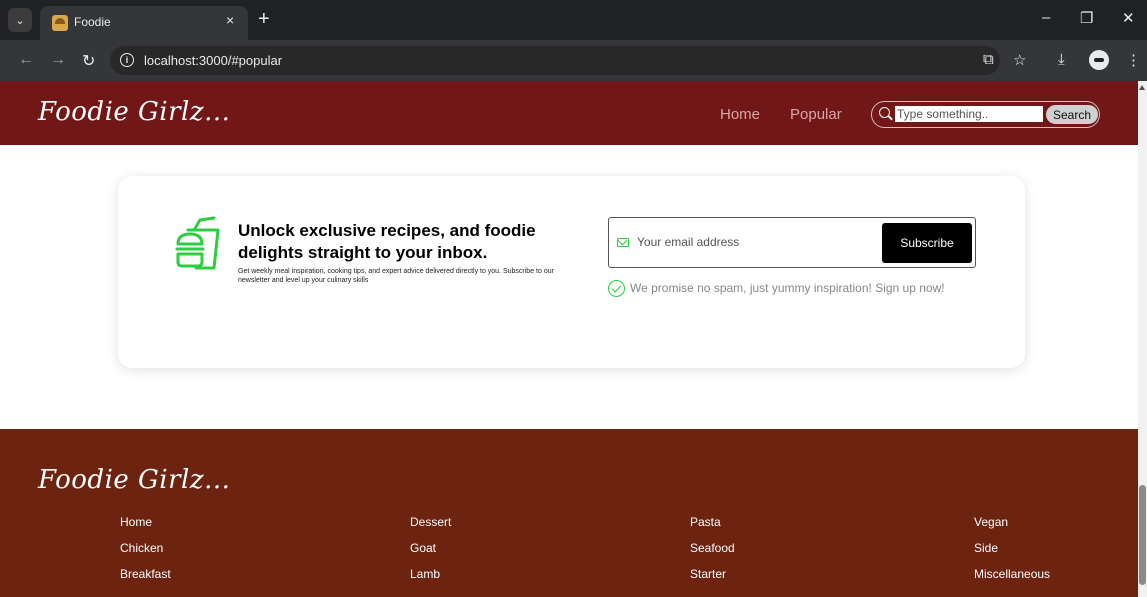 Image resolution: width=1147 pixels, height=597 pixels. What do you see at coordinates (127, 60) in the screenshot?
I see `site-info-icon: i` at bounding box center [127, 60].